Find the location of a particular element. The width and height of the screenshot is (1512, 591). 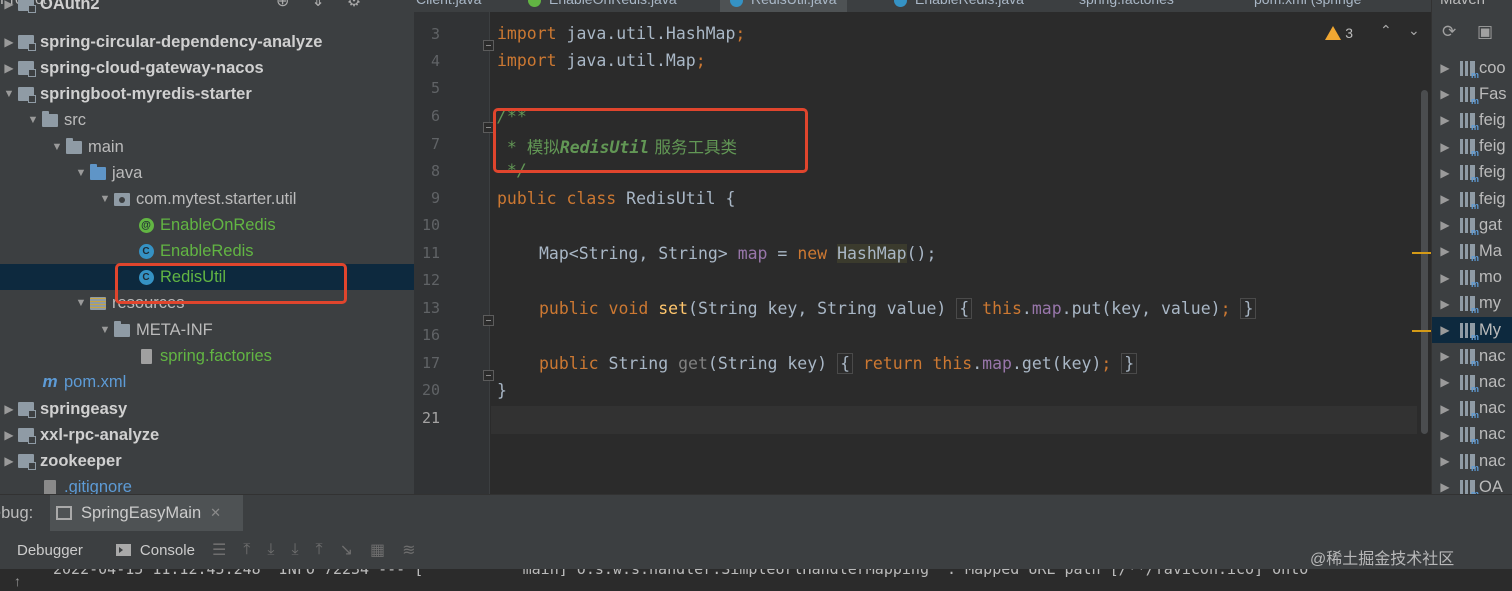

tree-item: ▶ spring-circular-dependency-analyze is located at coordinates (207, 42).